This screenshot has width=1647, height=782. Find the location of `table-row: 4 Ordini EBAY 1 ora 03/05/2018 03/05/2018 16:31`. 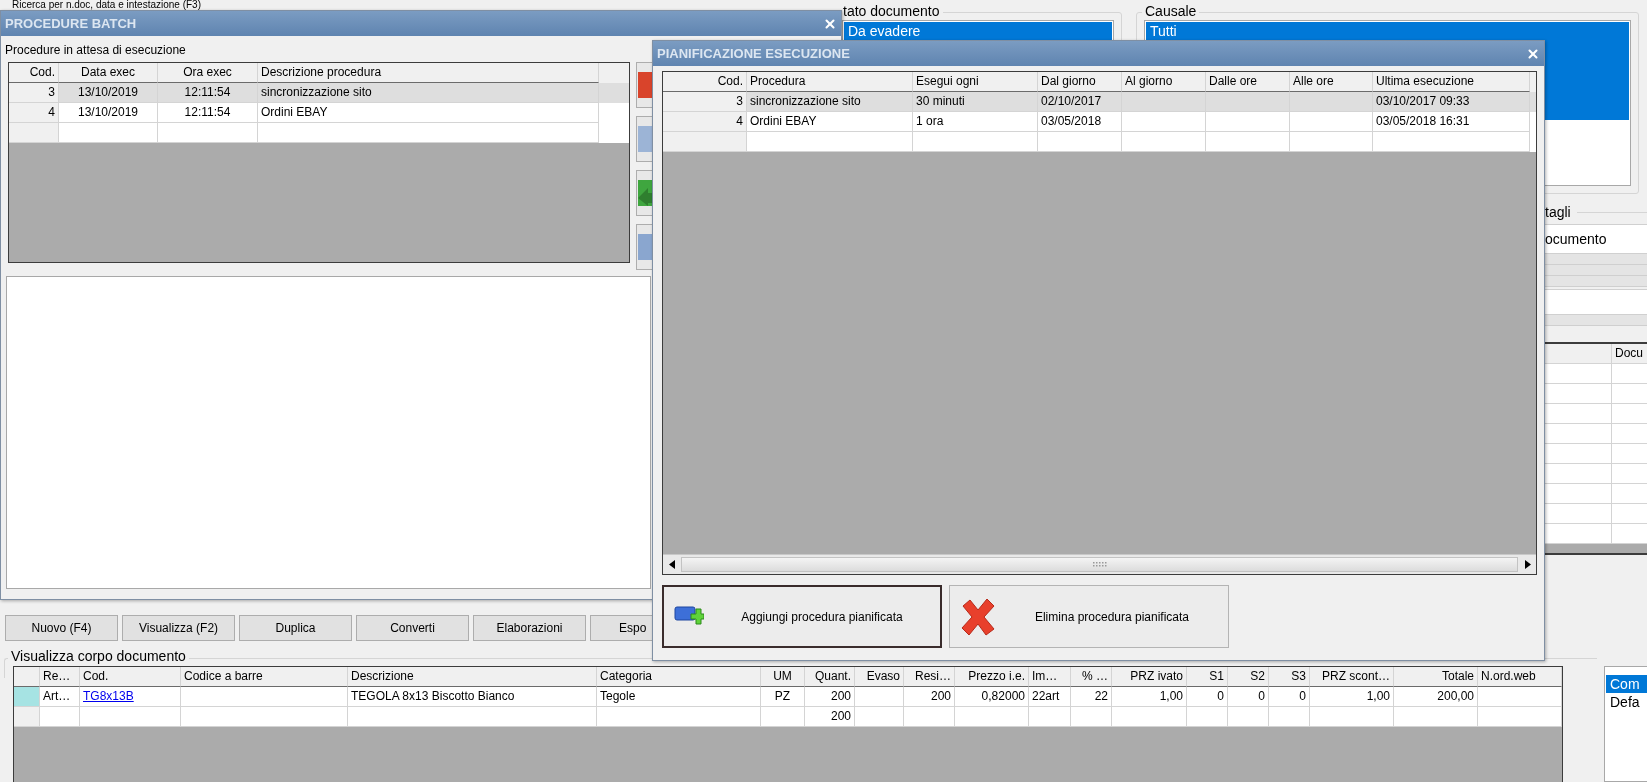

table-row: 4 Ordini EBAY 1 ora 03/05/2018 03/05/2018 16:31 is located at coordinates (1099, 122).